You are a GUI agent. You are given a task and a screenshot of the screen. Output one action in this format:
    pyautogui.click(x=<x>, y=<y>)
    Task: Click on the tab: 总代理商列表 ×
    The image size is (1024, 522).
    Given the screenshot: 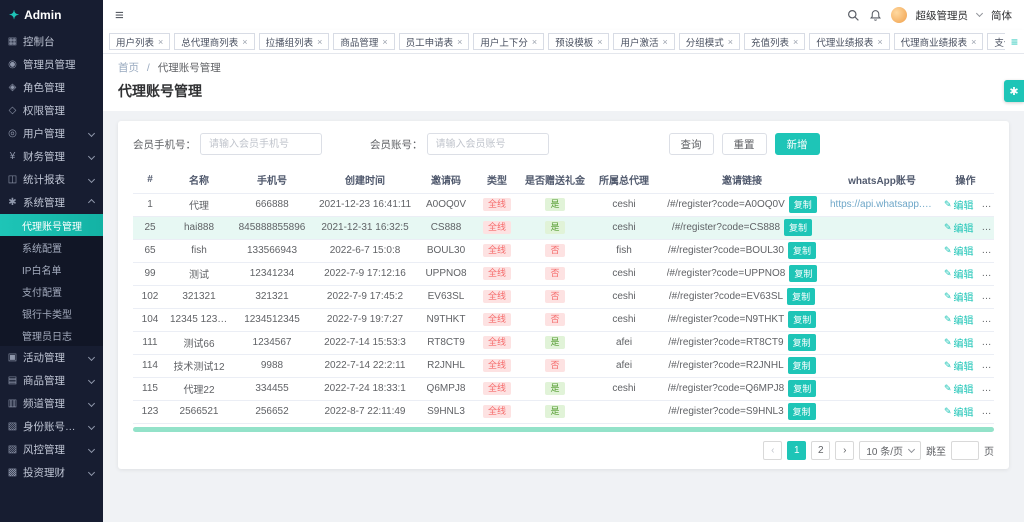 What is the action you would take?
    pyautogui.click(x=214, y=41)
    